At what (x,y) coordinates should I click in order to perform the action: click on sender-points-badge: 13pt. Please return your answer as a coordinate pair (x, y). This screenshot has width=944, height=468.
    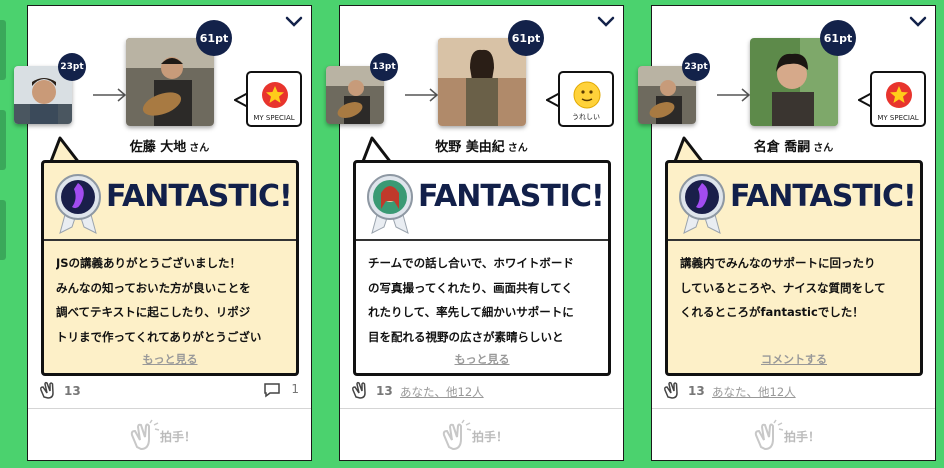
    Looking at the image, I should click on (384, 67).